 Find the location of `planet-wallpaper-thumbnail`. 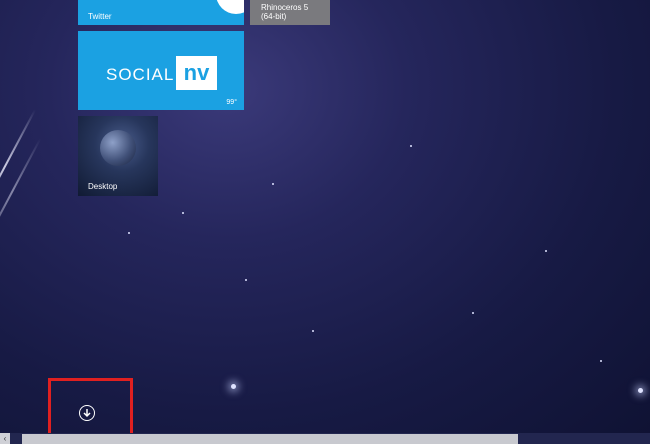

planet-wallpaper-thumbnail is located at coordinates (118, 148).